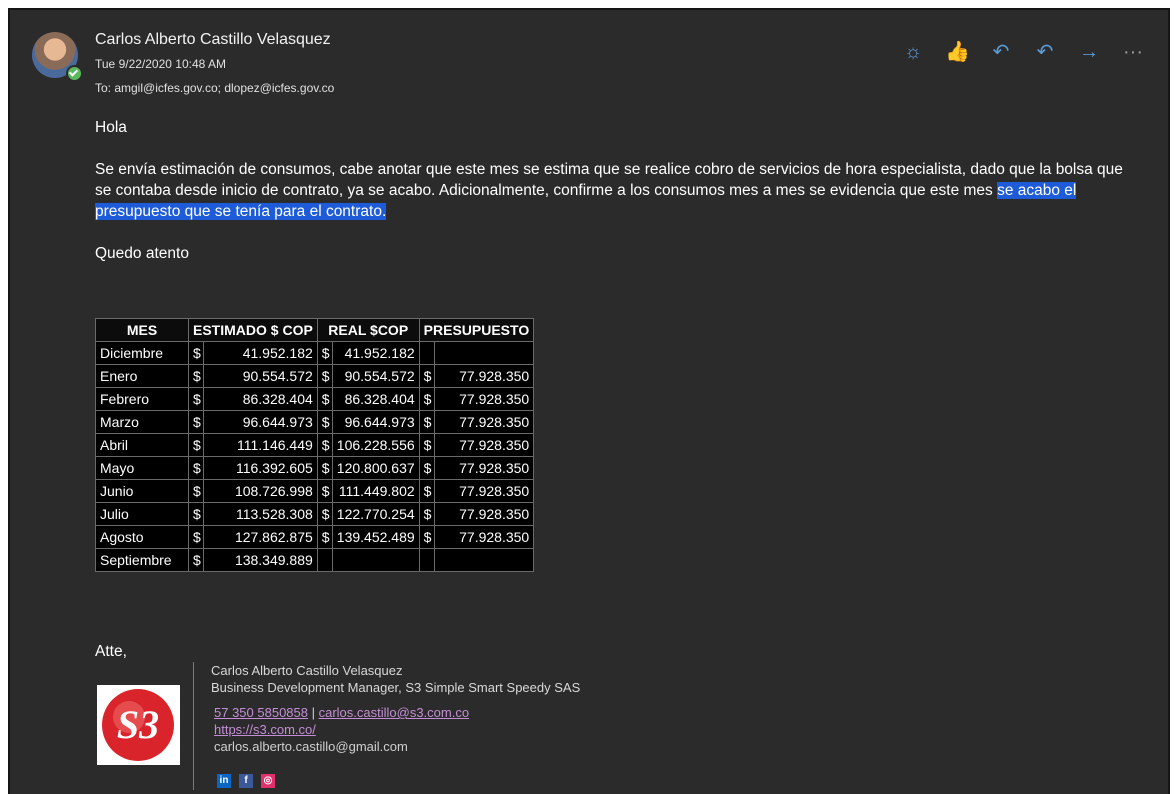  Describe the element at coordinates (160, 64) in the screenshot. I see `sent-date: Tue 9/22/2020 10:48 AM` at that location.